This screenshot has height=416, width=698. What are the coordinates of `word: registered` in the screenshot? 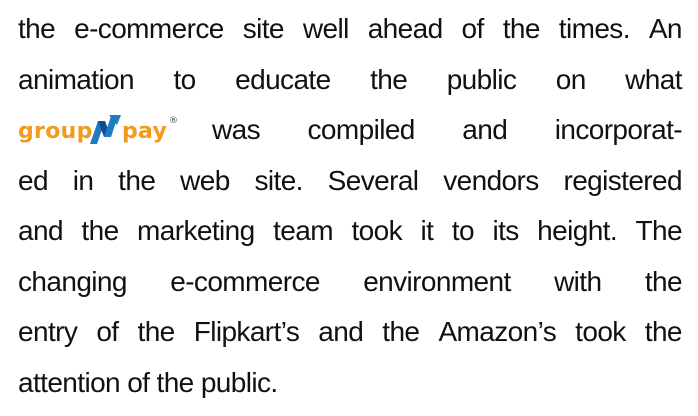 It's located at (622, 180).